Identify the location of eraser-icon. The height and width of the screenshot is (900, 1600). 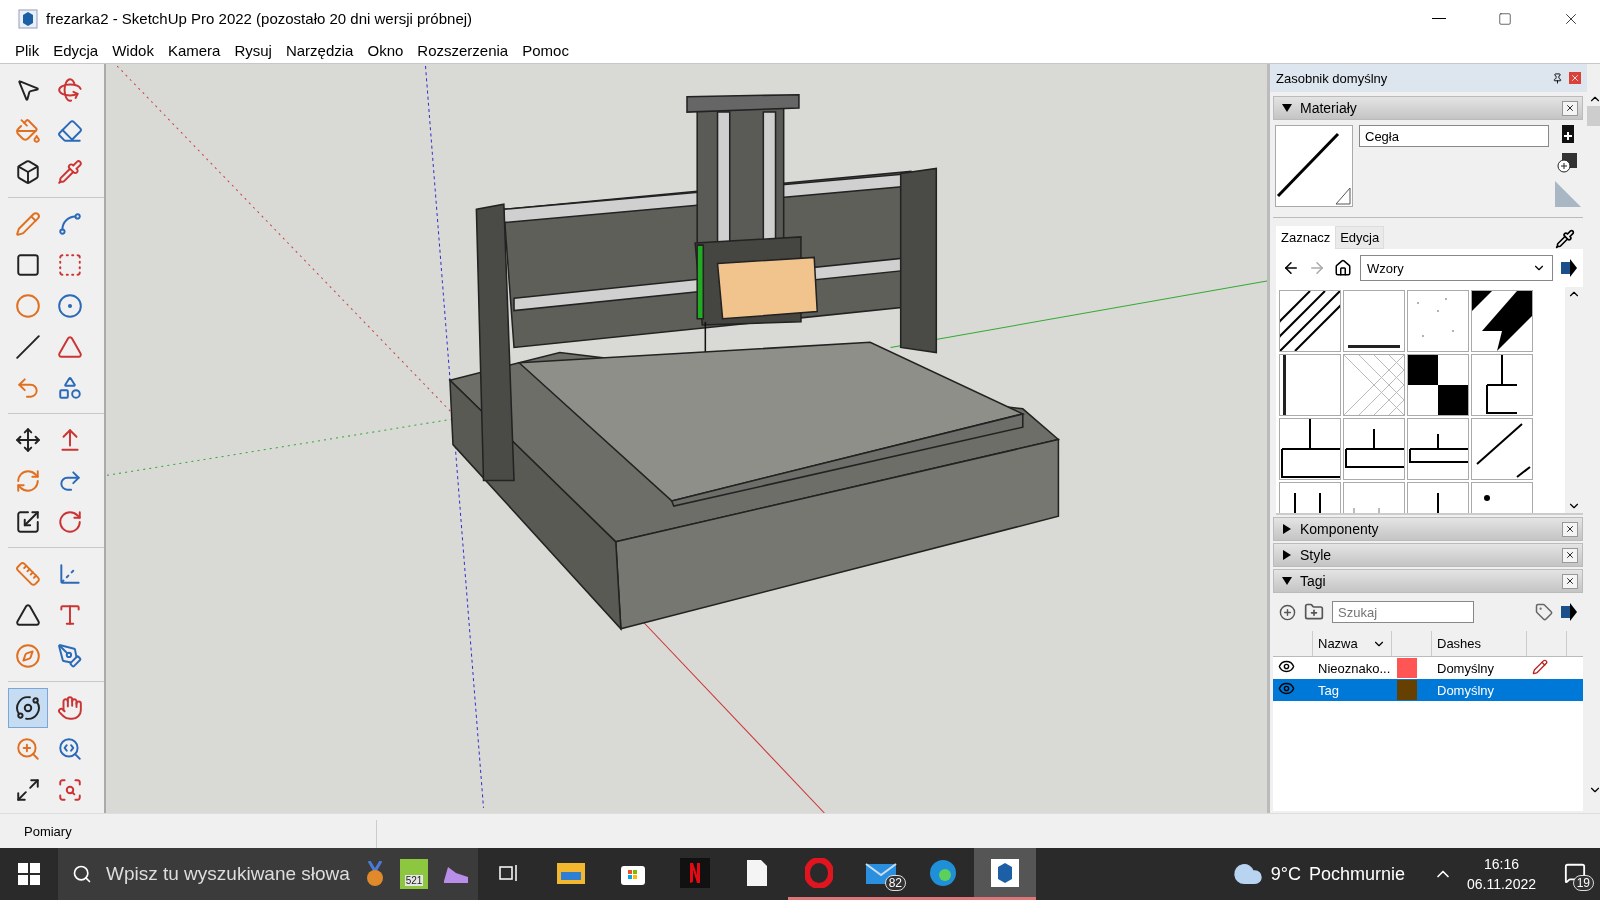
(70, 131).